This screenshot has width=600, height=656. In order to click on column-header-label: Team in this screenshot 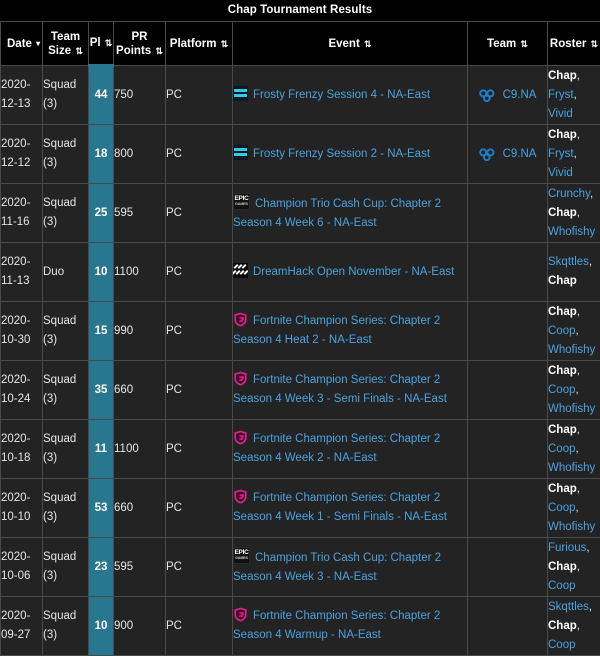, I will do `click(503, 44)`.